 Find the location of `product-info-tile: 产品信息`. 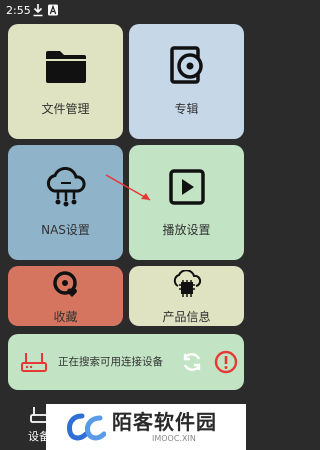

product-info-tile: 产品信息 is located at coordinates (186, 296).